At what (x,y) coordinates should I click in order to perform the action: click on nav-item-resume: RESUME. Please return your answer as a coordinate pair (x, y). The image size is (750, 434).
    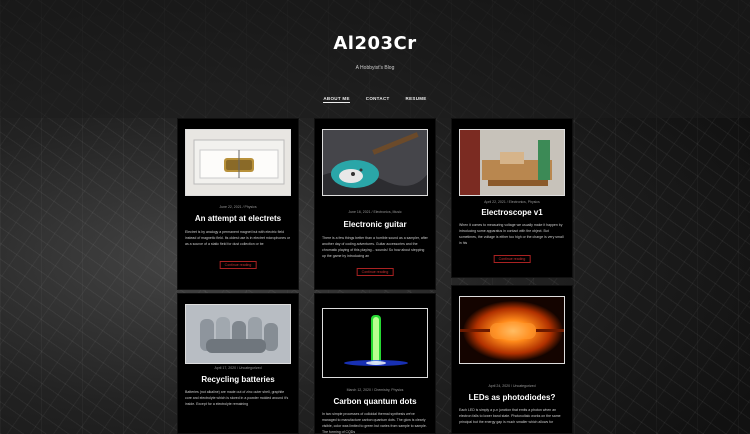
    Looking at the image, I should click on (416, 99).